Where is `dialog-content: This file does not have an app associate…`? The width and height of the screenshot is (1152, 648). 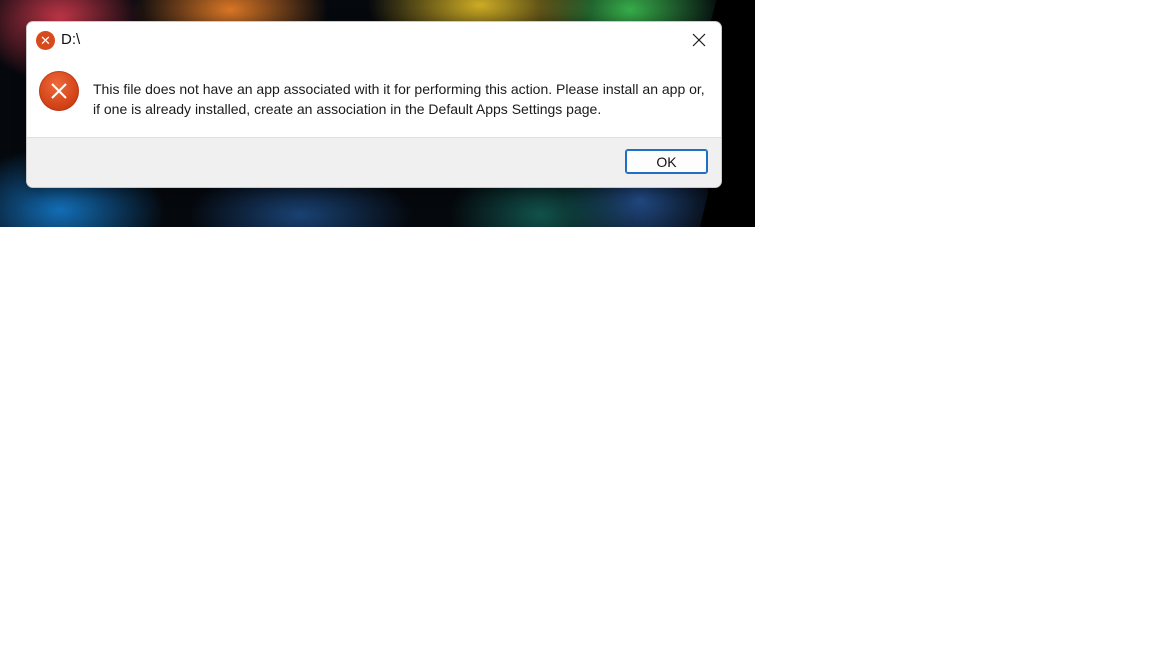 dialog-content: This file does not have an app associate… is located at coordinates (374, 97).